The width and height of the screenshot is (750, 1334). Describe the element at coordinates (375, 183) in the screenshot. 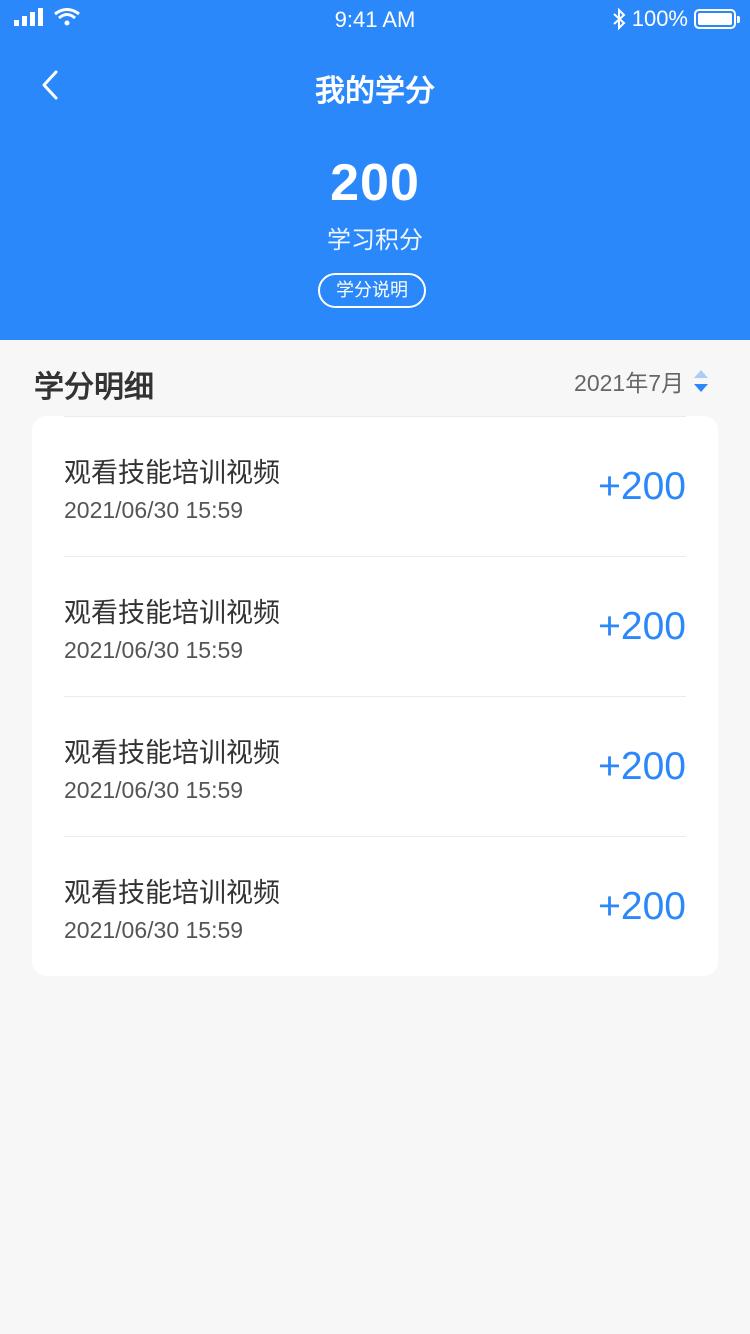

I see `score-value: 200` at that location.